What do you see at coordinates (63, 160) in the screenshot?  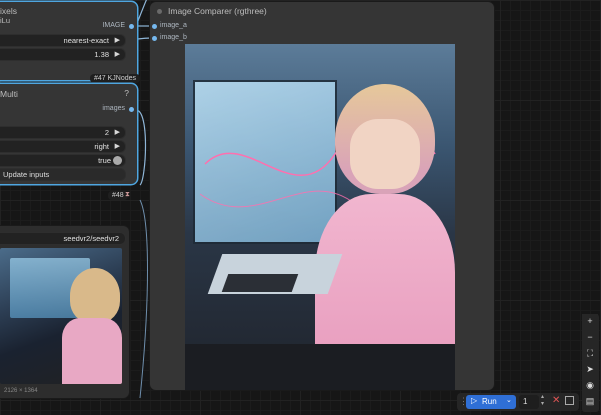 I see `toggle: true` at bounding box center [63, 160].